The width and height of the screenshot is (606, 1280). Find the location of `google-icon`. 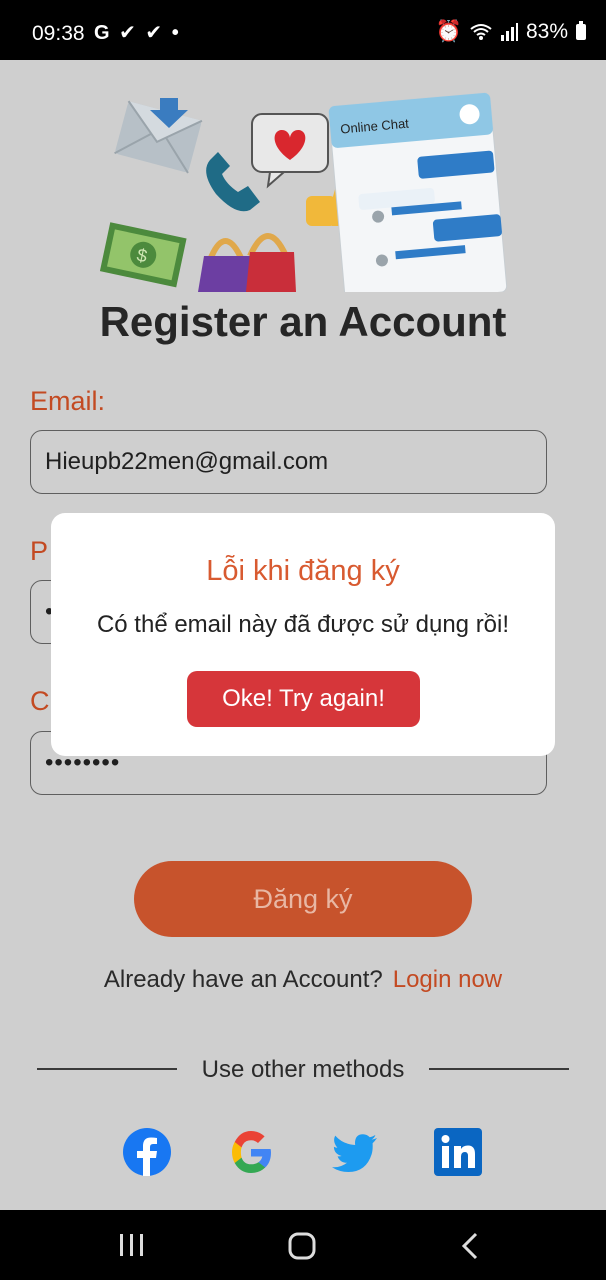

google-icon is located at coordinates (251, 1152).